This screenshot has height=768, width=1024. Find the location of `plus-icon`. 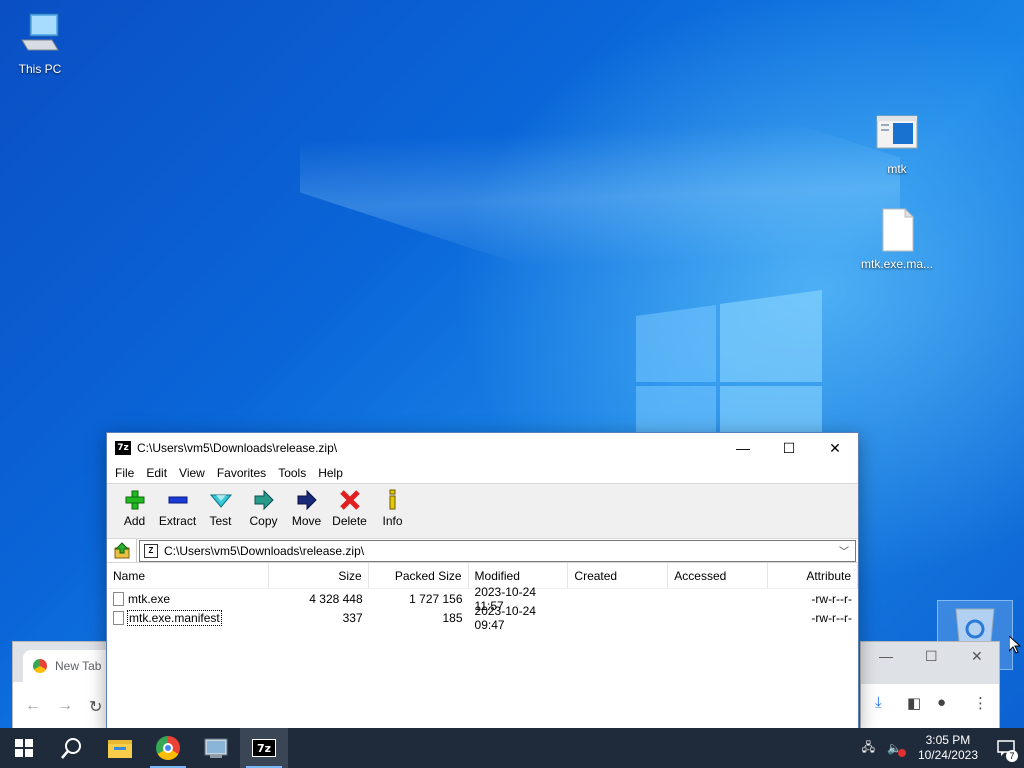

plus-icon is located at coordinates (134, 500).